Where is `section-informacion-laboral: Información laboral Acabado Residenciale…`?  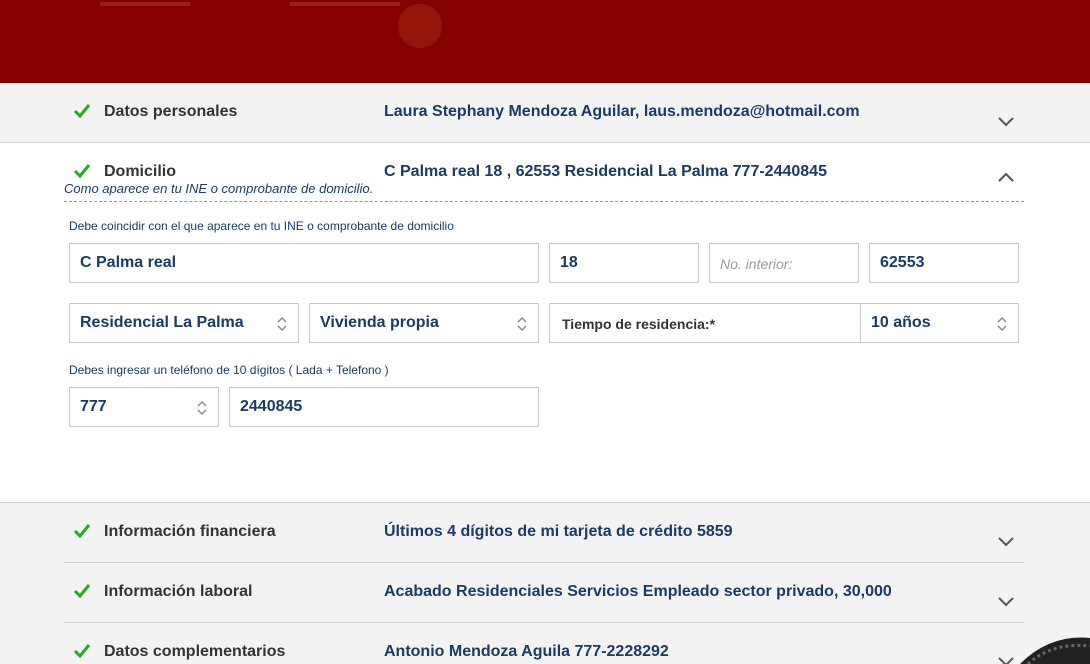
section-informacion-laboral: Información laboral Acabado Residenciale… is located at coordinates (545, 592).